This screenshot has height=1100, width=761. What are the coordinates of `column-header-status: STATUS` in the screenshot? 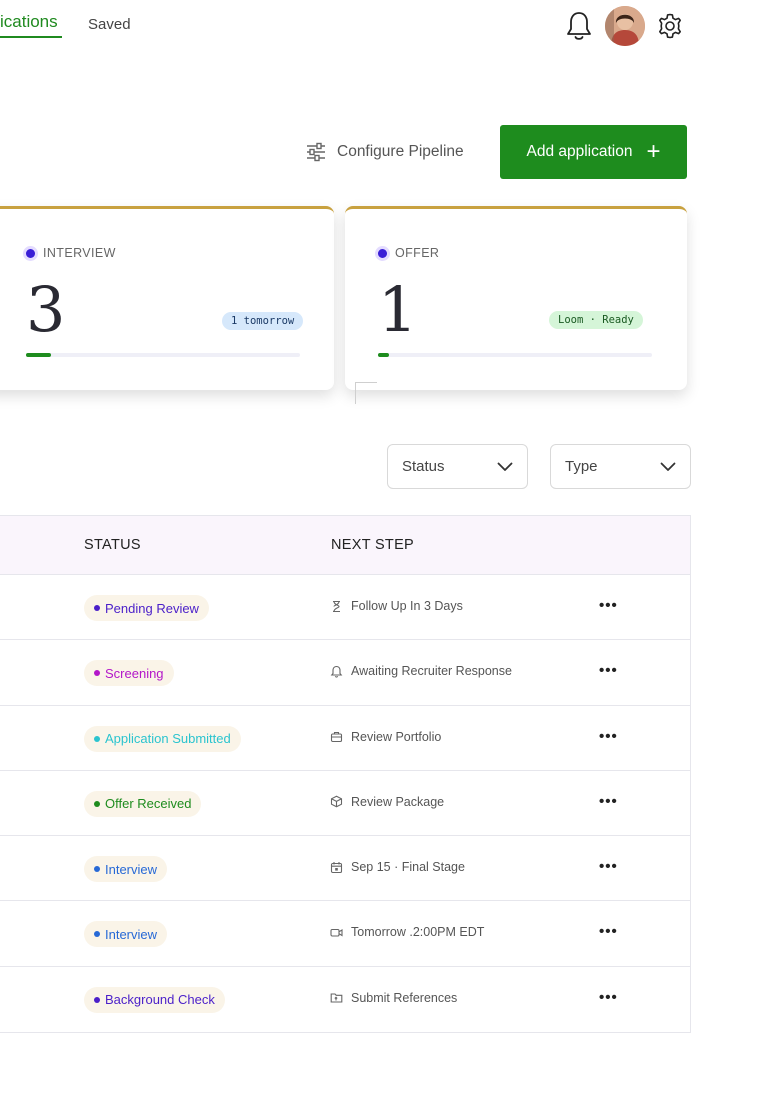 It's located at (112, 545).